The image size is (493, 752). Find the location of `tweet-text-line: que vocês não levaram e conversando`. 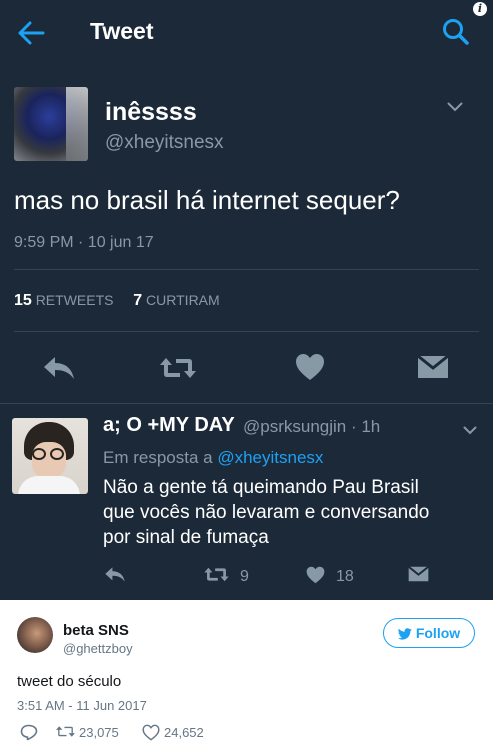

tweet-text-line: que vocês não levaram e conversando is located at coordinates (266, 512).